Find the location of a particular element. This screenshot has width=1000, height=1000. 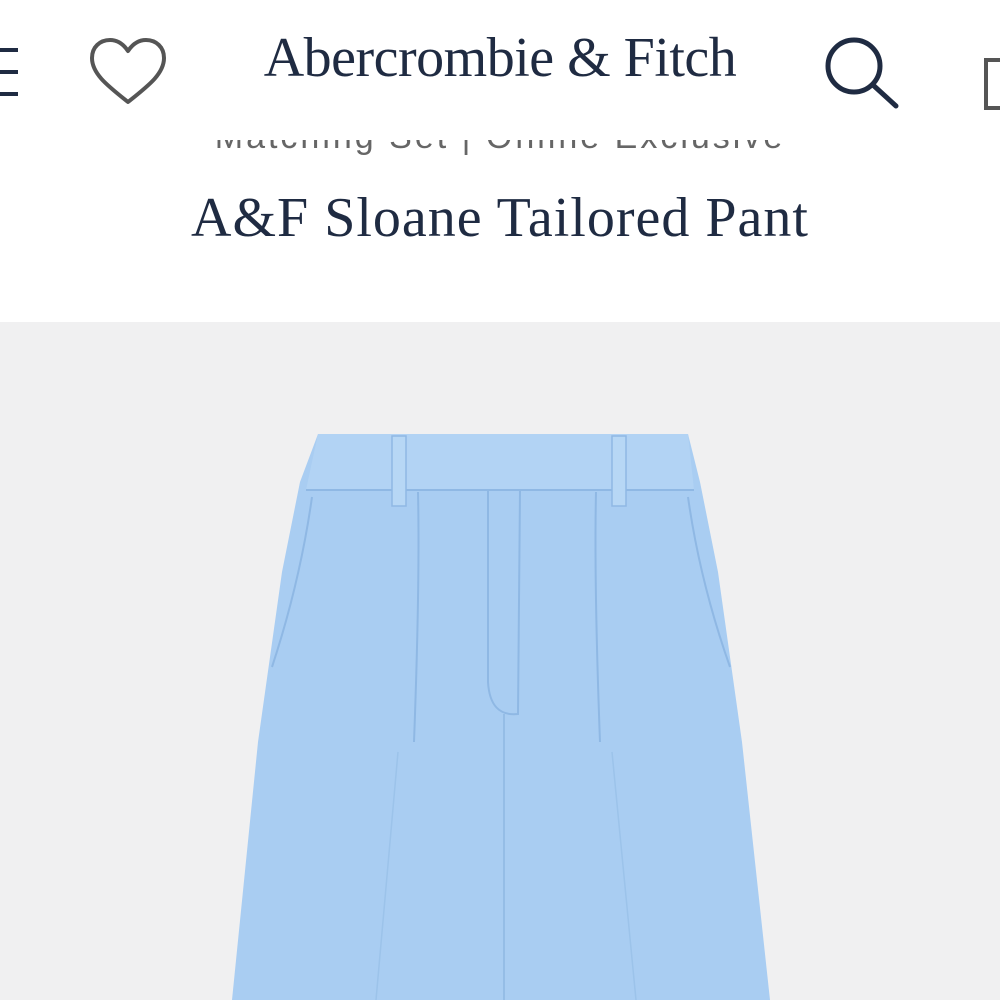

search-icon is located at coordinates (861, 73).